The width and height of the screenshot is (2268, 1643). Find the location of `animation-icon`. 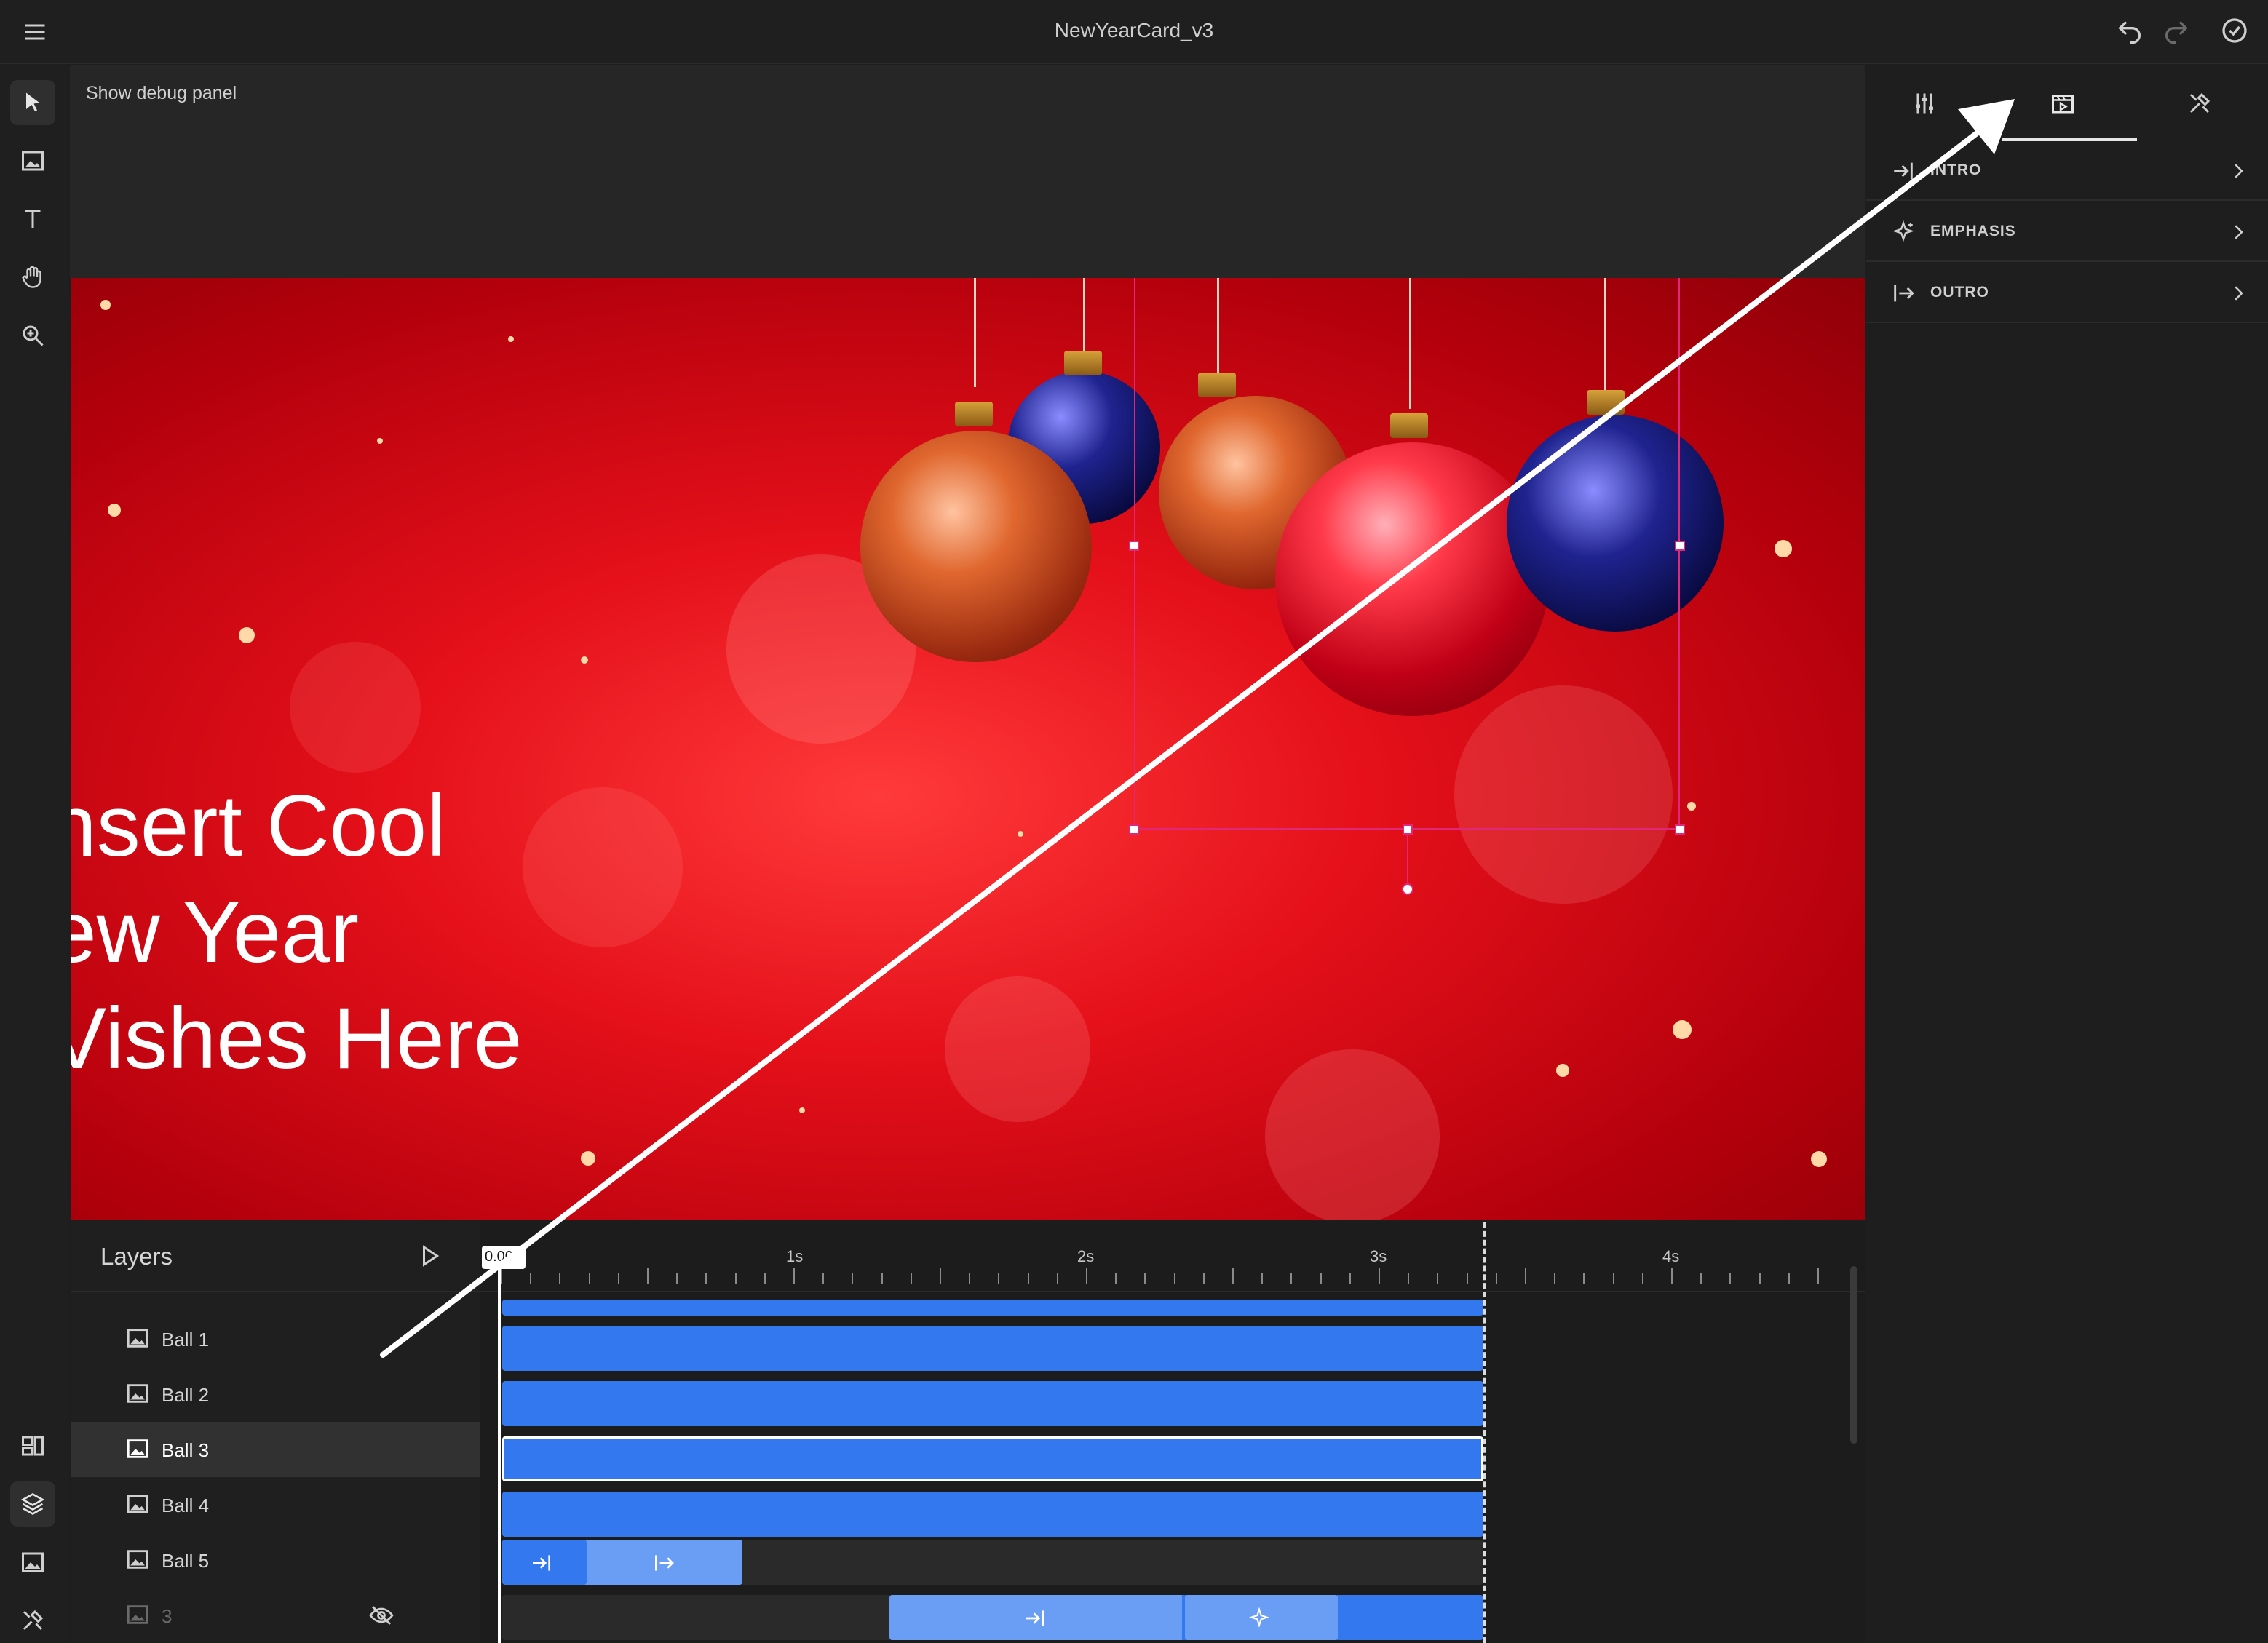

animation-icon is located at coordinates (2063, 105).